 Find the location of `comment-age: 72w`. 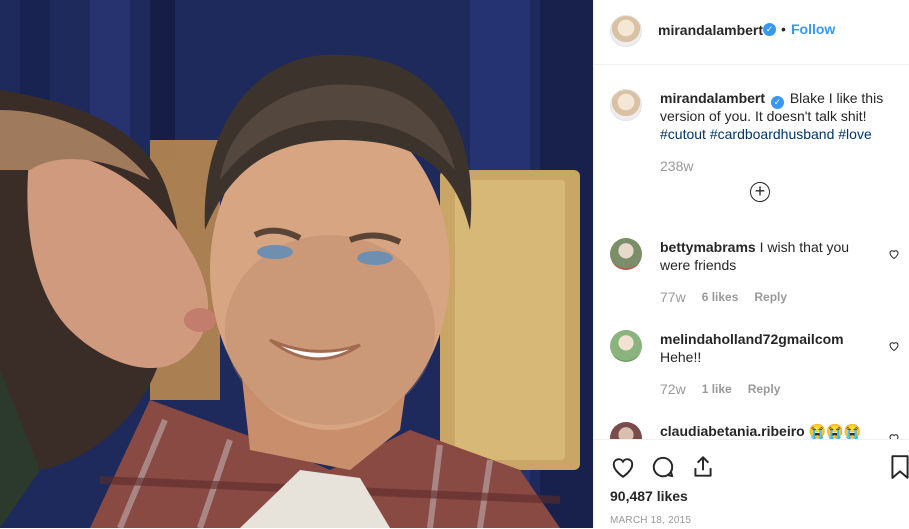

comment-age: 72w is located at coordinates (673, 389).